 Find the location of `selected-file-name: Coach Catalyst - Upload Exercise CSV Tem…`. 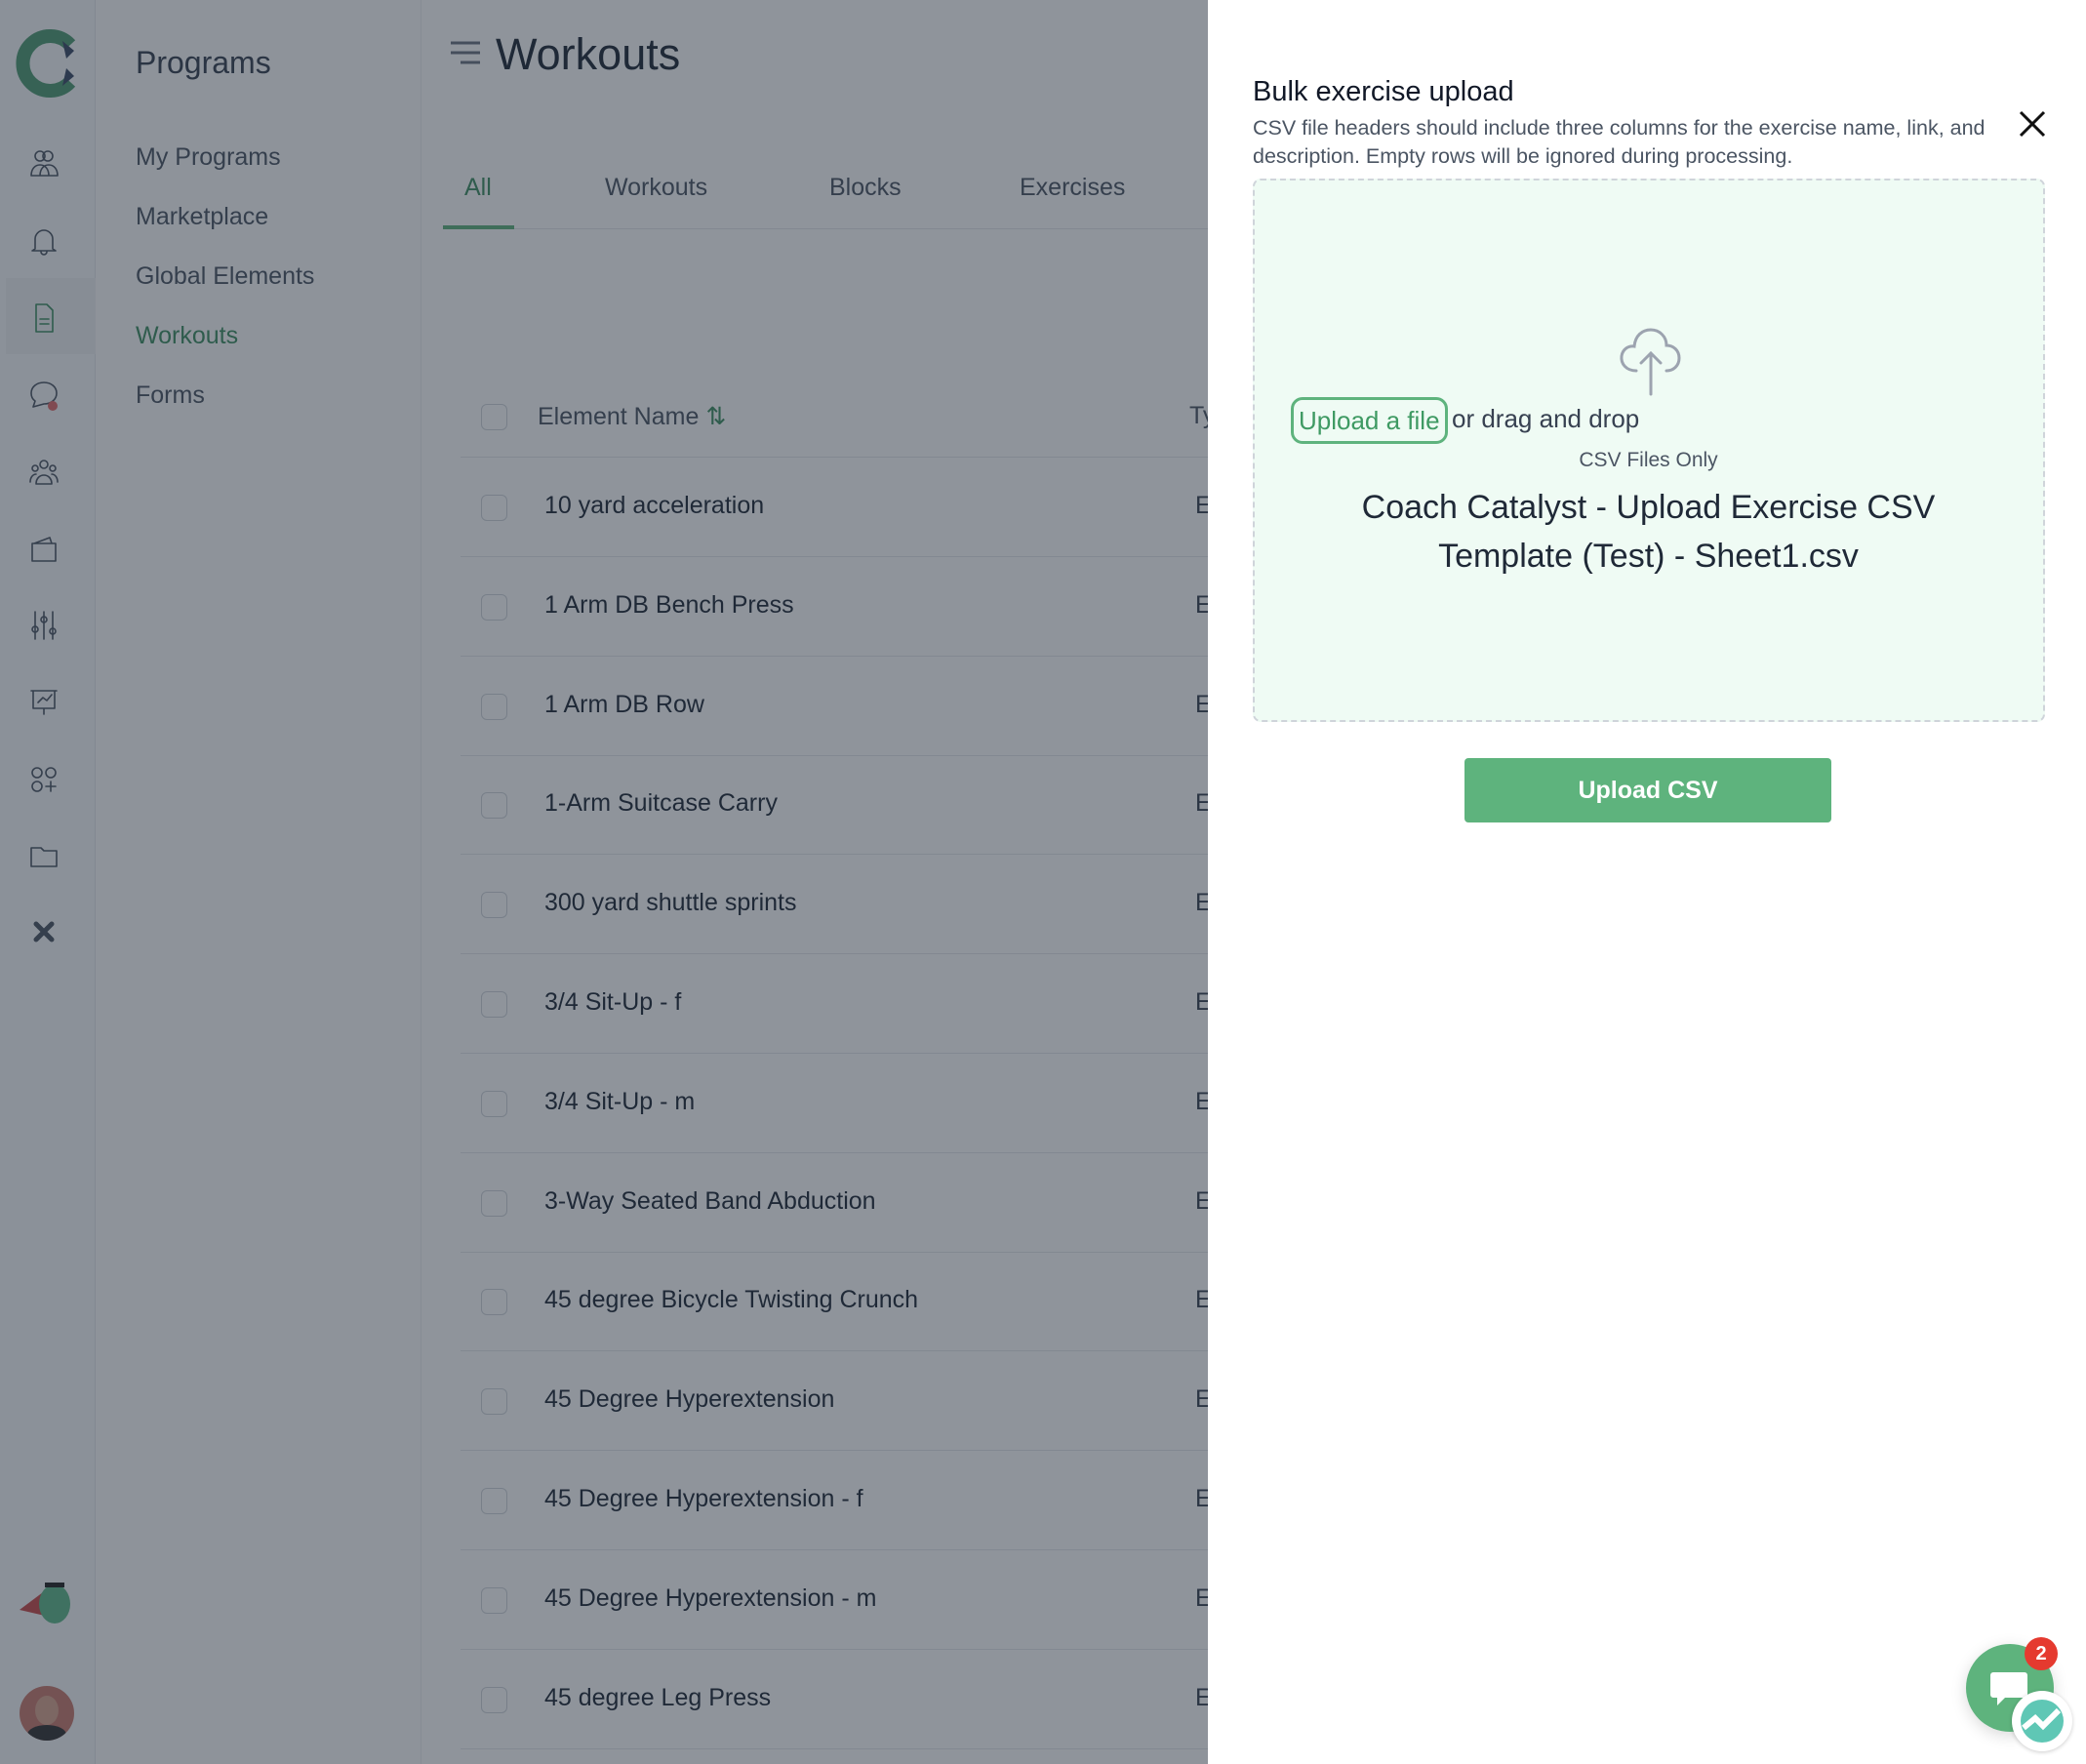

selected-file-name: Coach Catalyst - Upload Exercise CSV Tem… is located at coordinates (1648, 532).